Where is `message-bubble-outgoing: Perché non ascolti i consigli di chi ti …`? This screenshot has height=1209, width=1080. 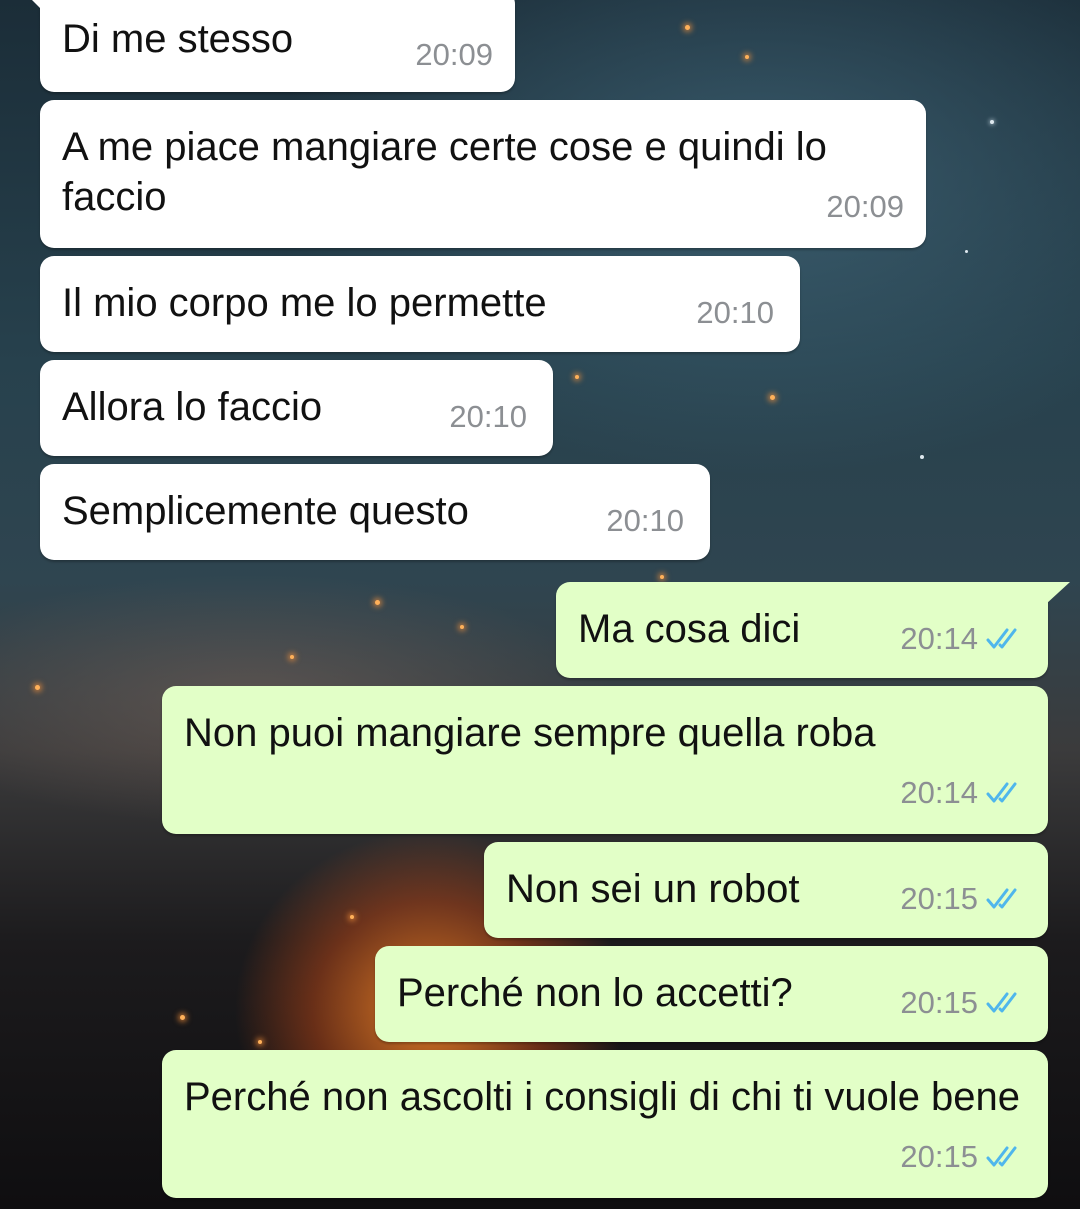 message-bubble-outgoing: Perché non ascolti i consigli di chi ti … is located at coordinates (605, 1124).